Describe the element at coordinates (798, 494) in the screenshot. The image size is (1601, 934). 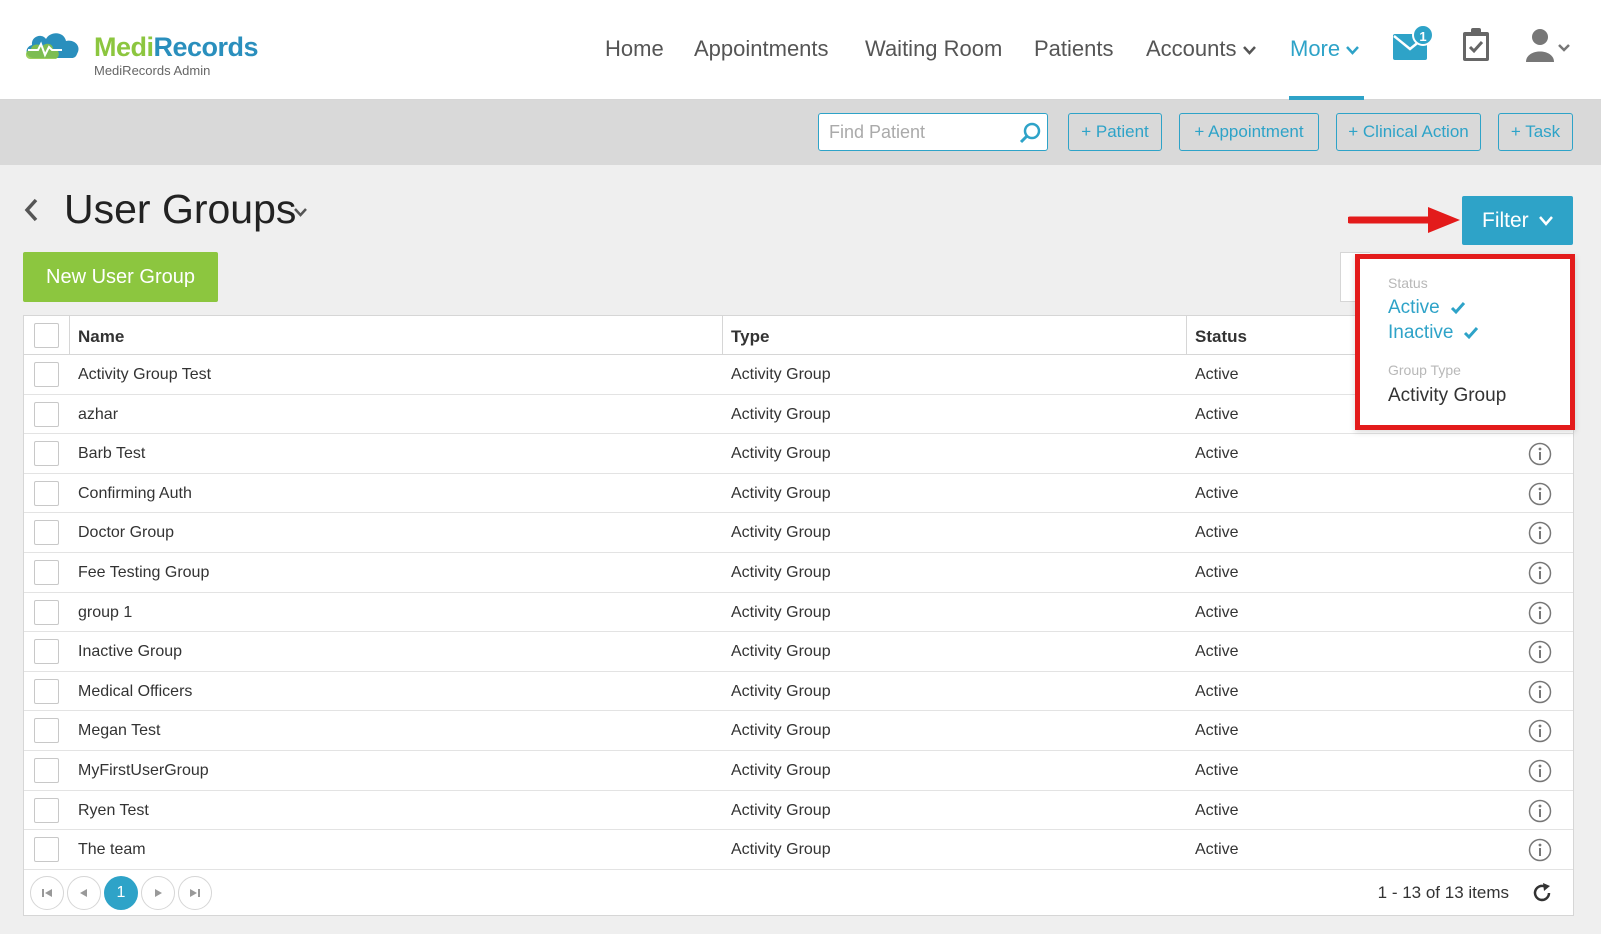
I see `table-row: Confirming Auth Activity Group Active` at that location.